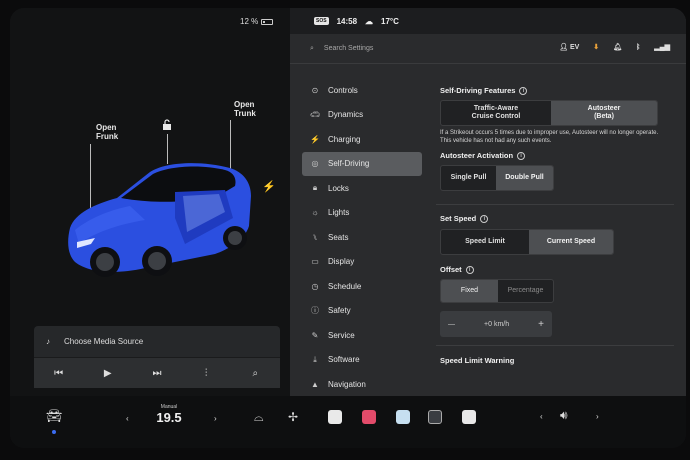  Describe the element at coordinates (525, 291) in the screenshot. I see `percentage-option: Percentage` at that location.